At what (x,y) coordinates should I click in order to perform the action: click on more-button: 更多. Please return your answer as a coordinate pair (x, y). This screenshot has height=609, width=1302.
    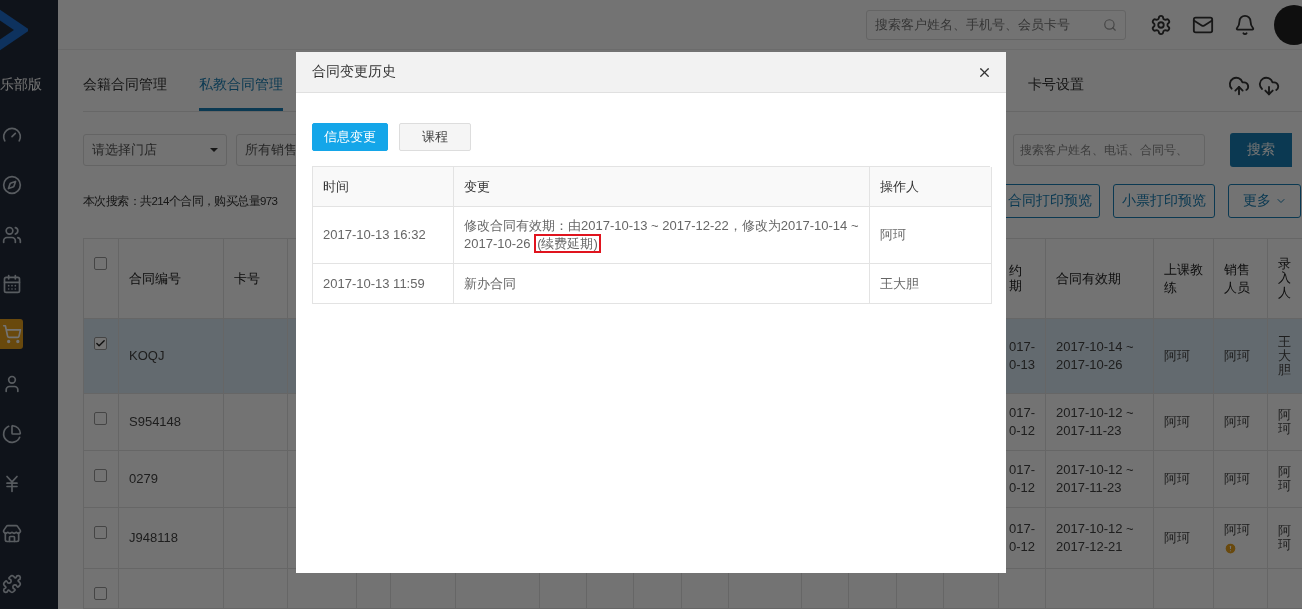
    Looking at the image, I should click on (1264, 201).